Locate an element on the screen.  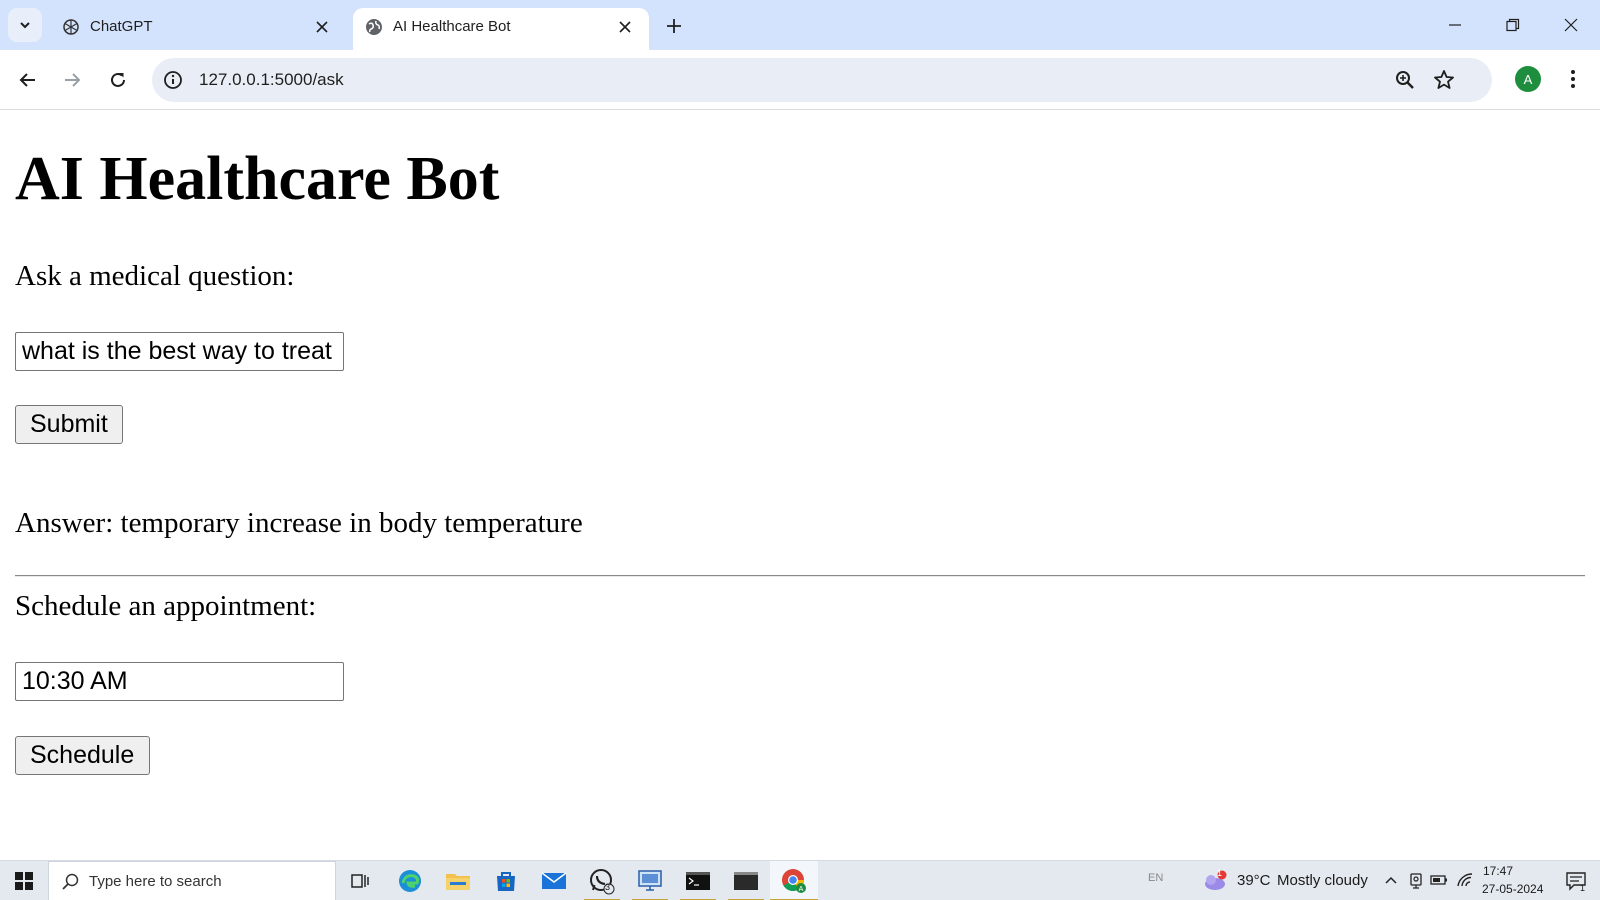
taskbar-remote-desktop is located at coordinates (650, 880).